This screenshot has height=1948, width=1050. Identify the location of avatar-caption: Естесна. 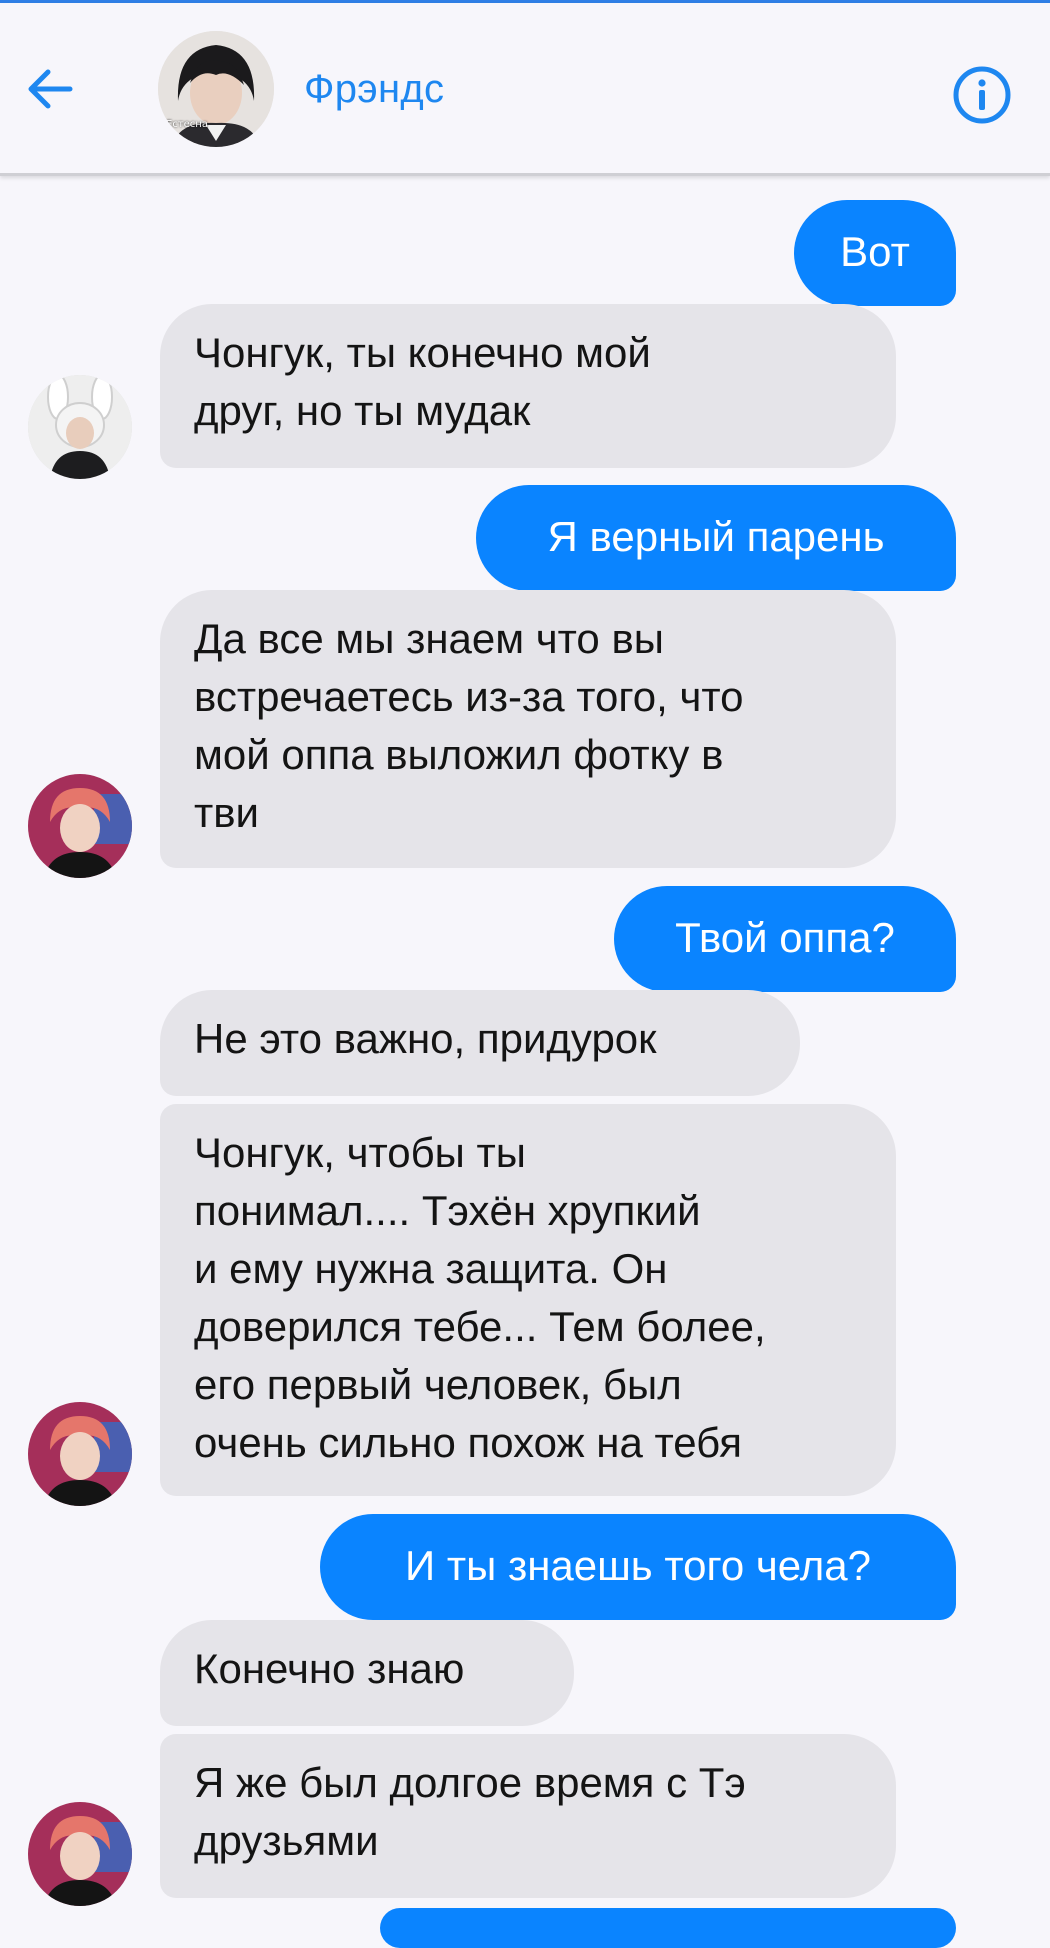
(187, 124).